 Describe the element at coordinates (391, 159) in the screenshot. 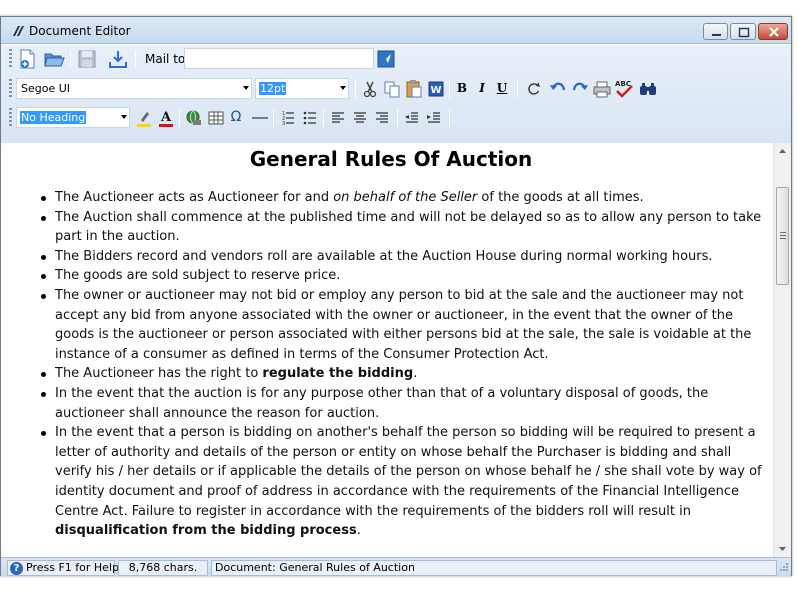

I see `document-title: General Rules Of Auction` at that location.